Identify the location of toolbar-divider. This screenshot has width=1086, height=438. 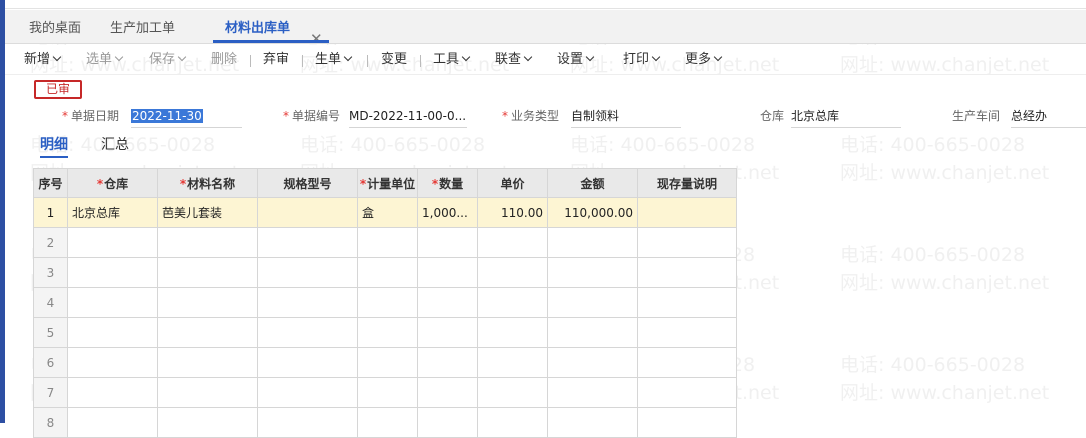
(302, 61).